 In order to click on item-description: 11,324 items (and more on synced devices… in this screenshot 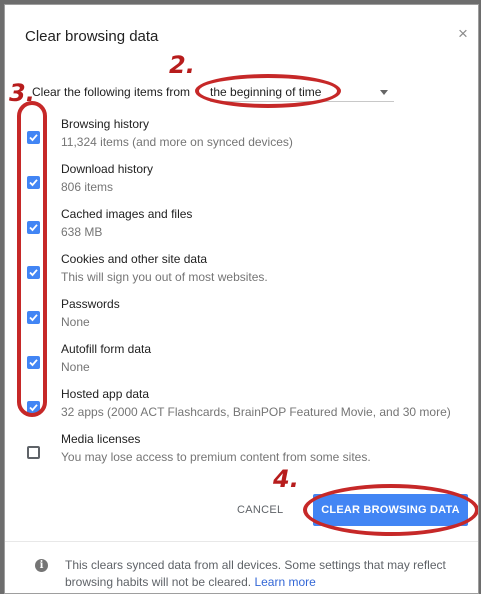, I will do `click(177, 142)`.